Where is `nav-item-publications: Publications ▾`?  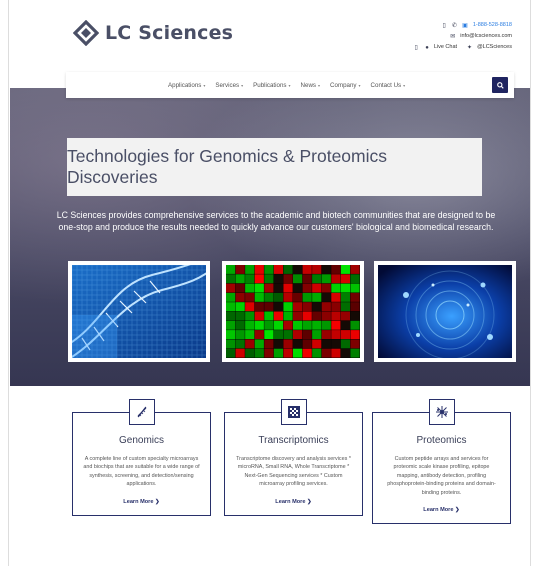 nav-item-publications: Publications ▾ is located at coordinates (271, 85).